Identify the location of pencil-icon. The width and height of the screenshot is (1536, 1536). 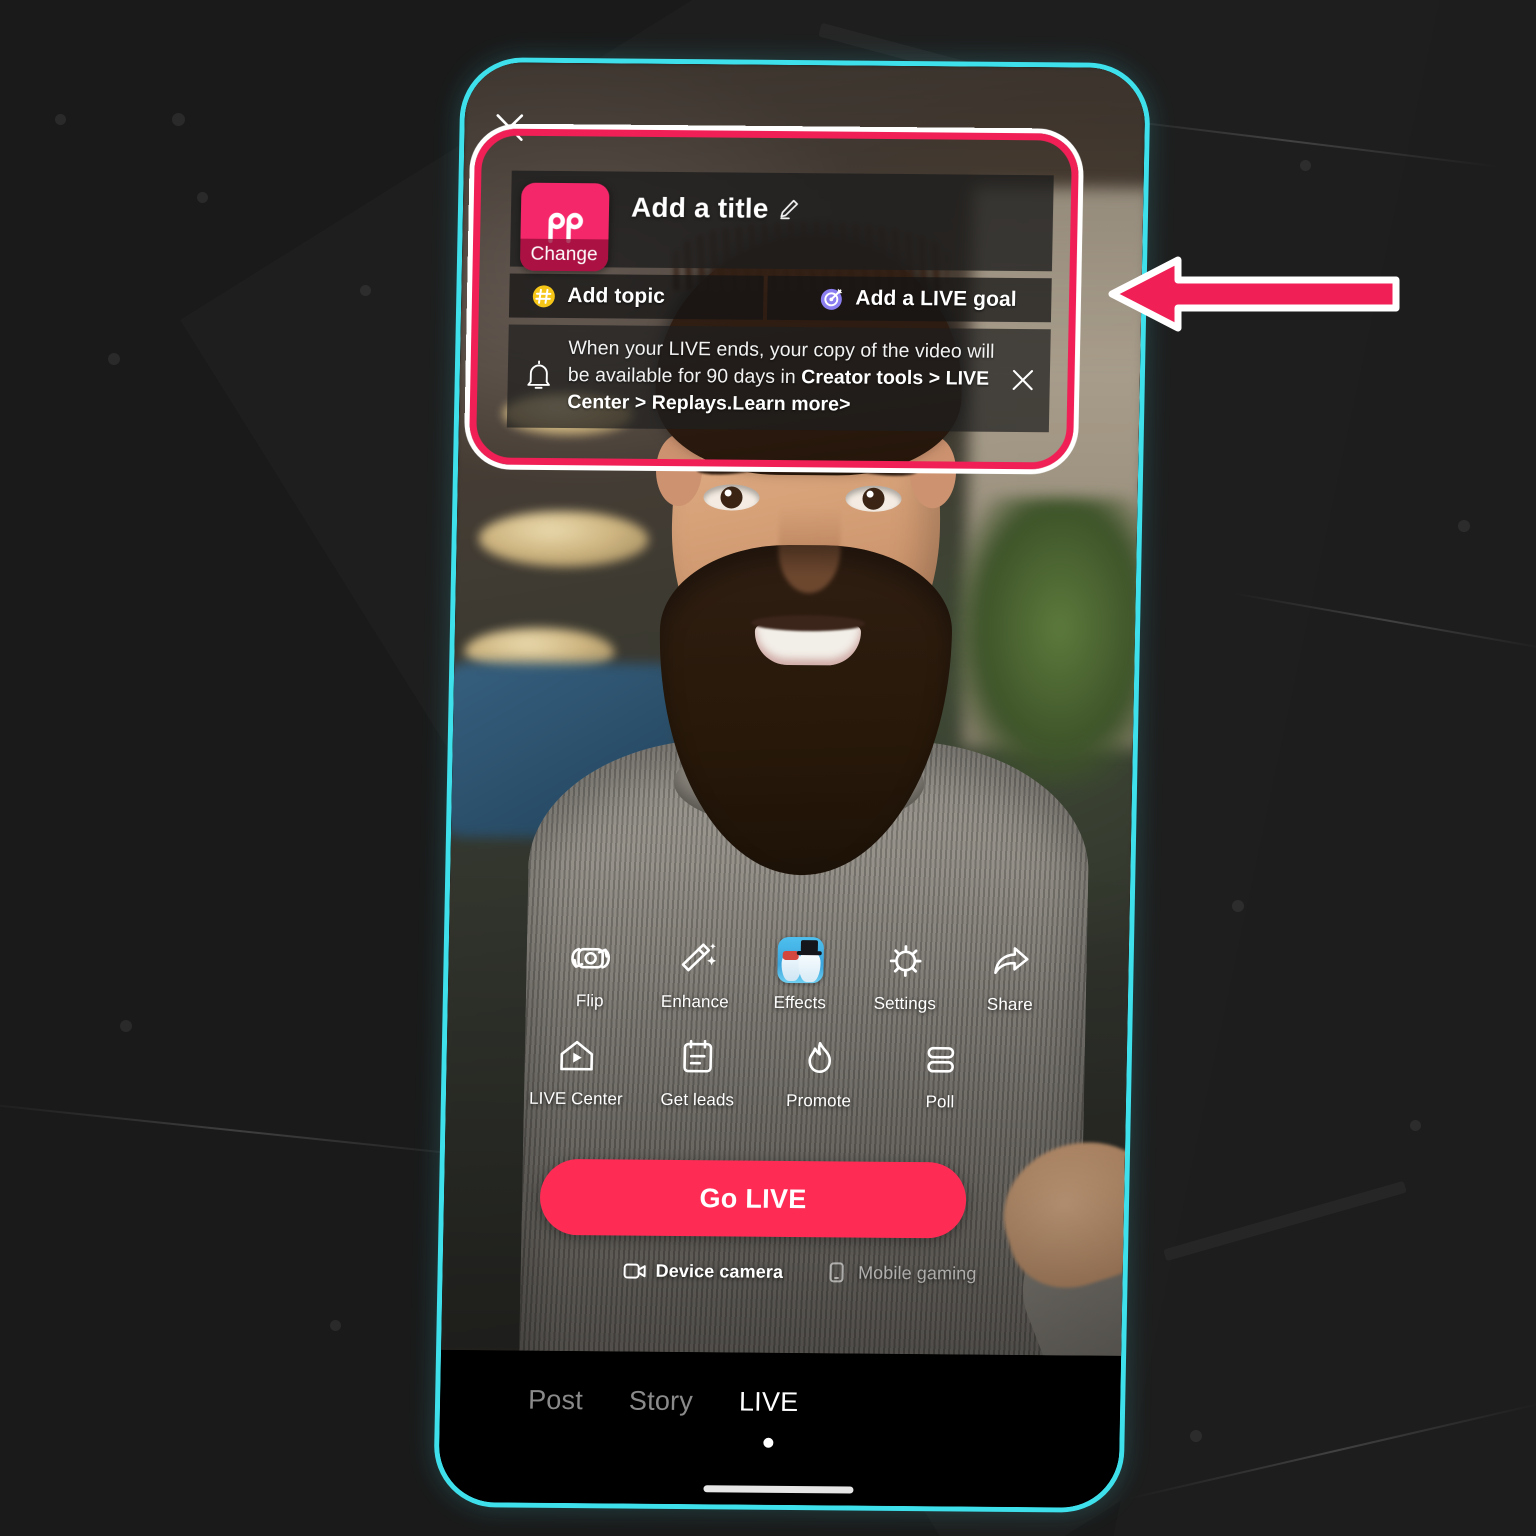
(788, 209).